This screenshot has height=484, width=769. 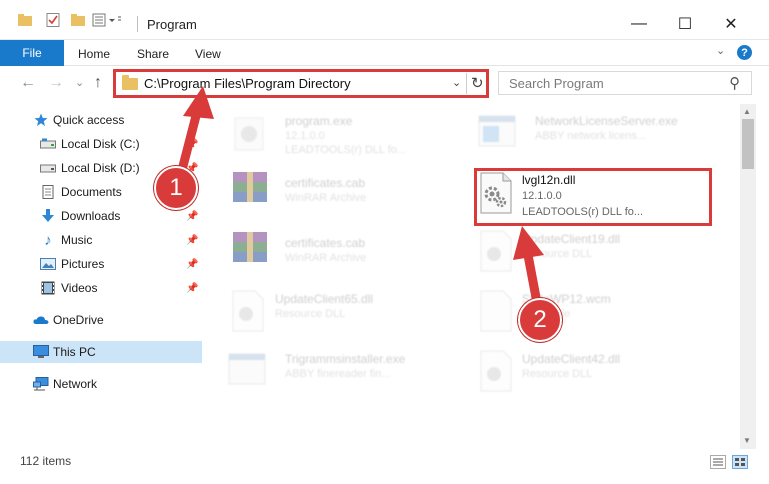 What do you see at coordinates (79, 82) in the screenshot?
I see `recent-locations-button: ⌄` at bounding box center [79, 82].